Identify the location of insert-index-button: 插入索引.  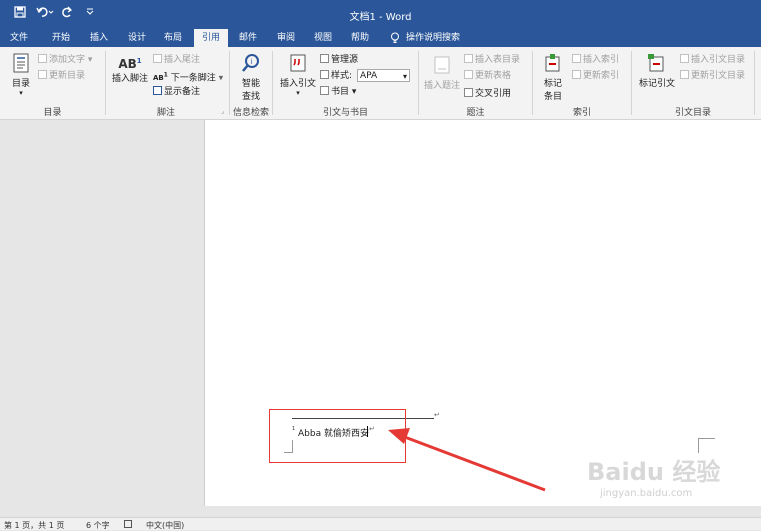
(595, 60).